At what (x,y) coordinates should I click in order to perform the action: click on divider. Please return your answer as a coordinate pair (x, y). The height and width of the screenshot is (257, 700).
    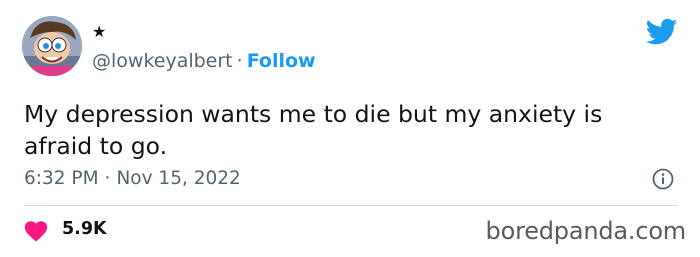
    Looking at the image, I should click on (351, 205).